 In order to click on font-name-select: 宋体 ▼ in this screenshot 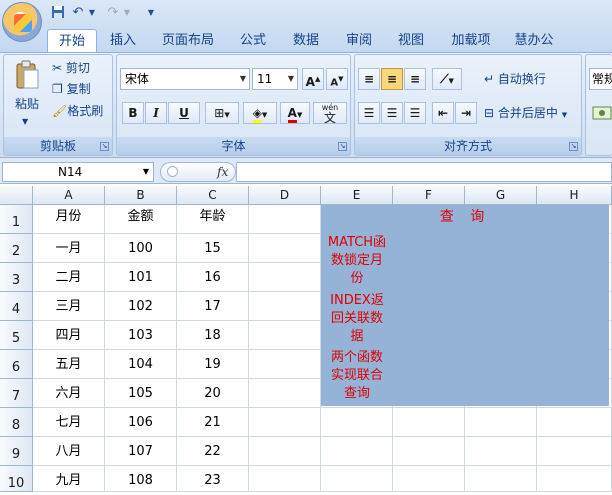, I will do `click(185, 79)`.